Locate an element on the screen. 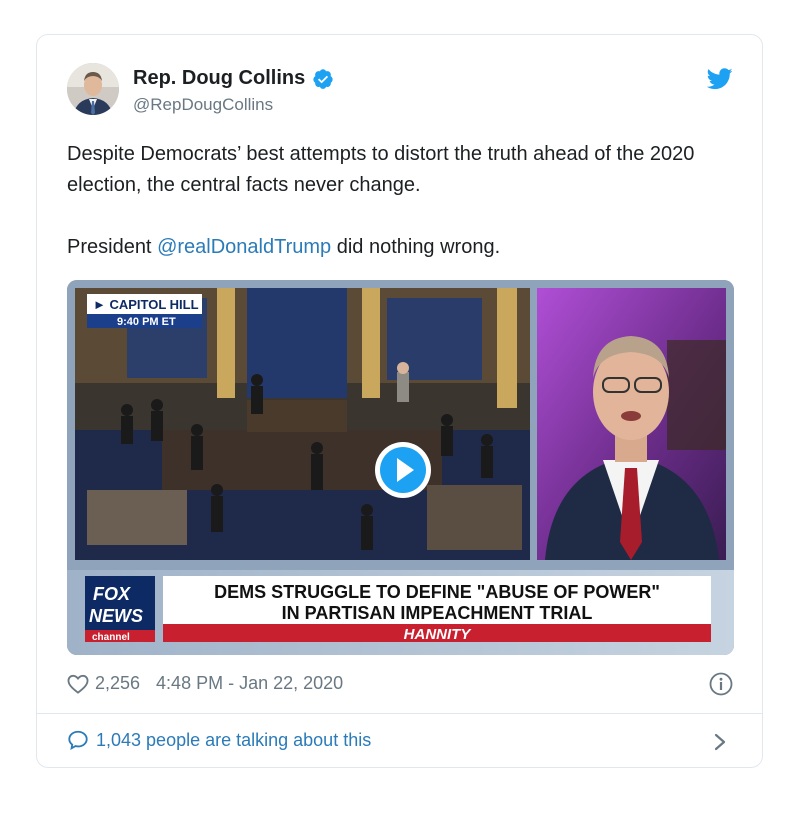 This screenshot has width=799, height=817. author-handle: @RepDougCollins is located at coordinates (203, 105).